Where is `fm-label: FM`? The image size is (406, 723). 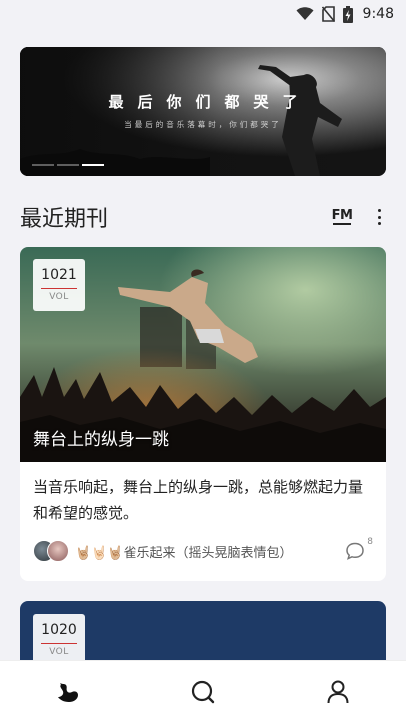 fm-label: FM is located at coordinates (342, 215).